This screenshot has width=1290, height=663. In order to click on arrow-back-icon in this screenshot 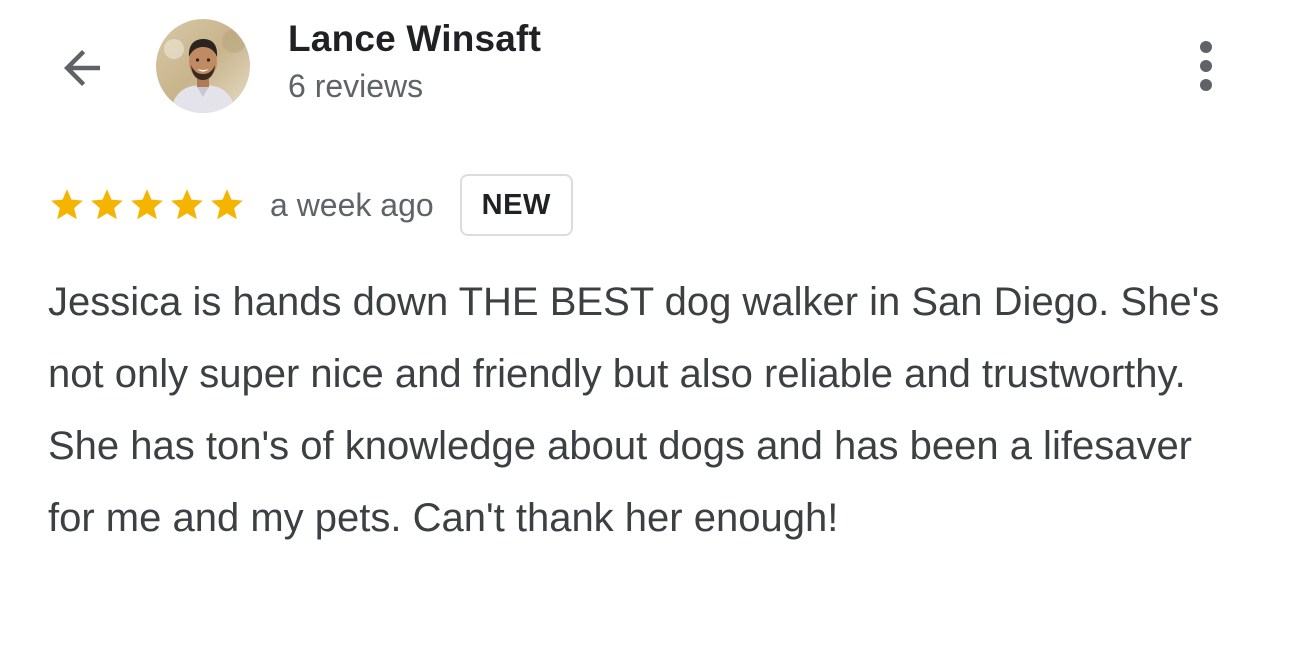, I will do `click(82, 68)`.